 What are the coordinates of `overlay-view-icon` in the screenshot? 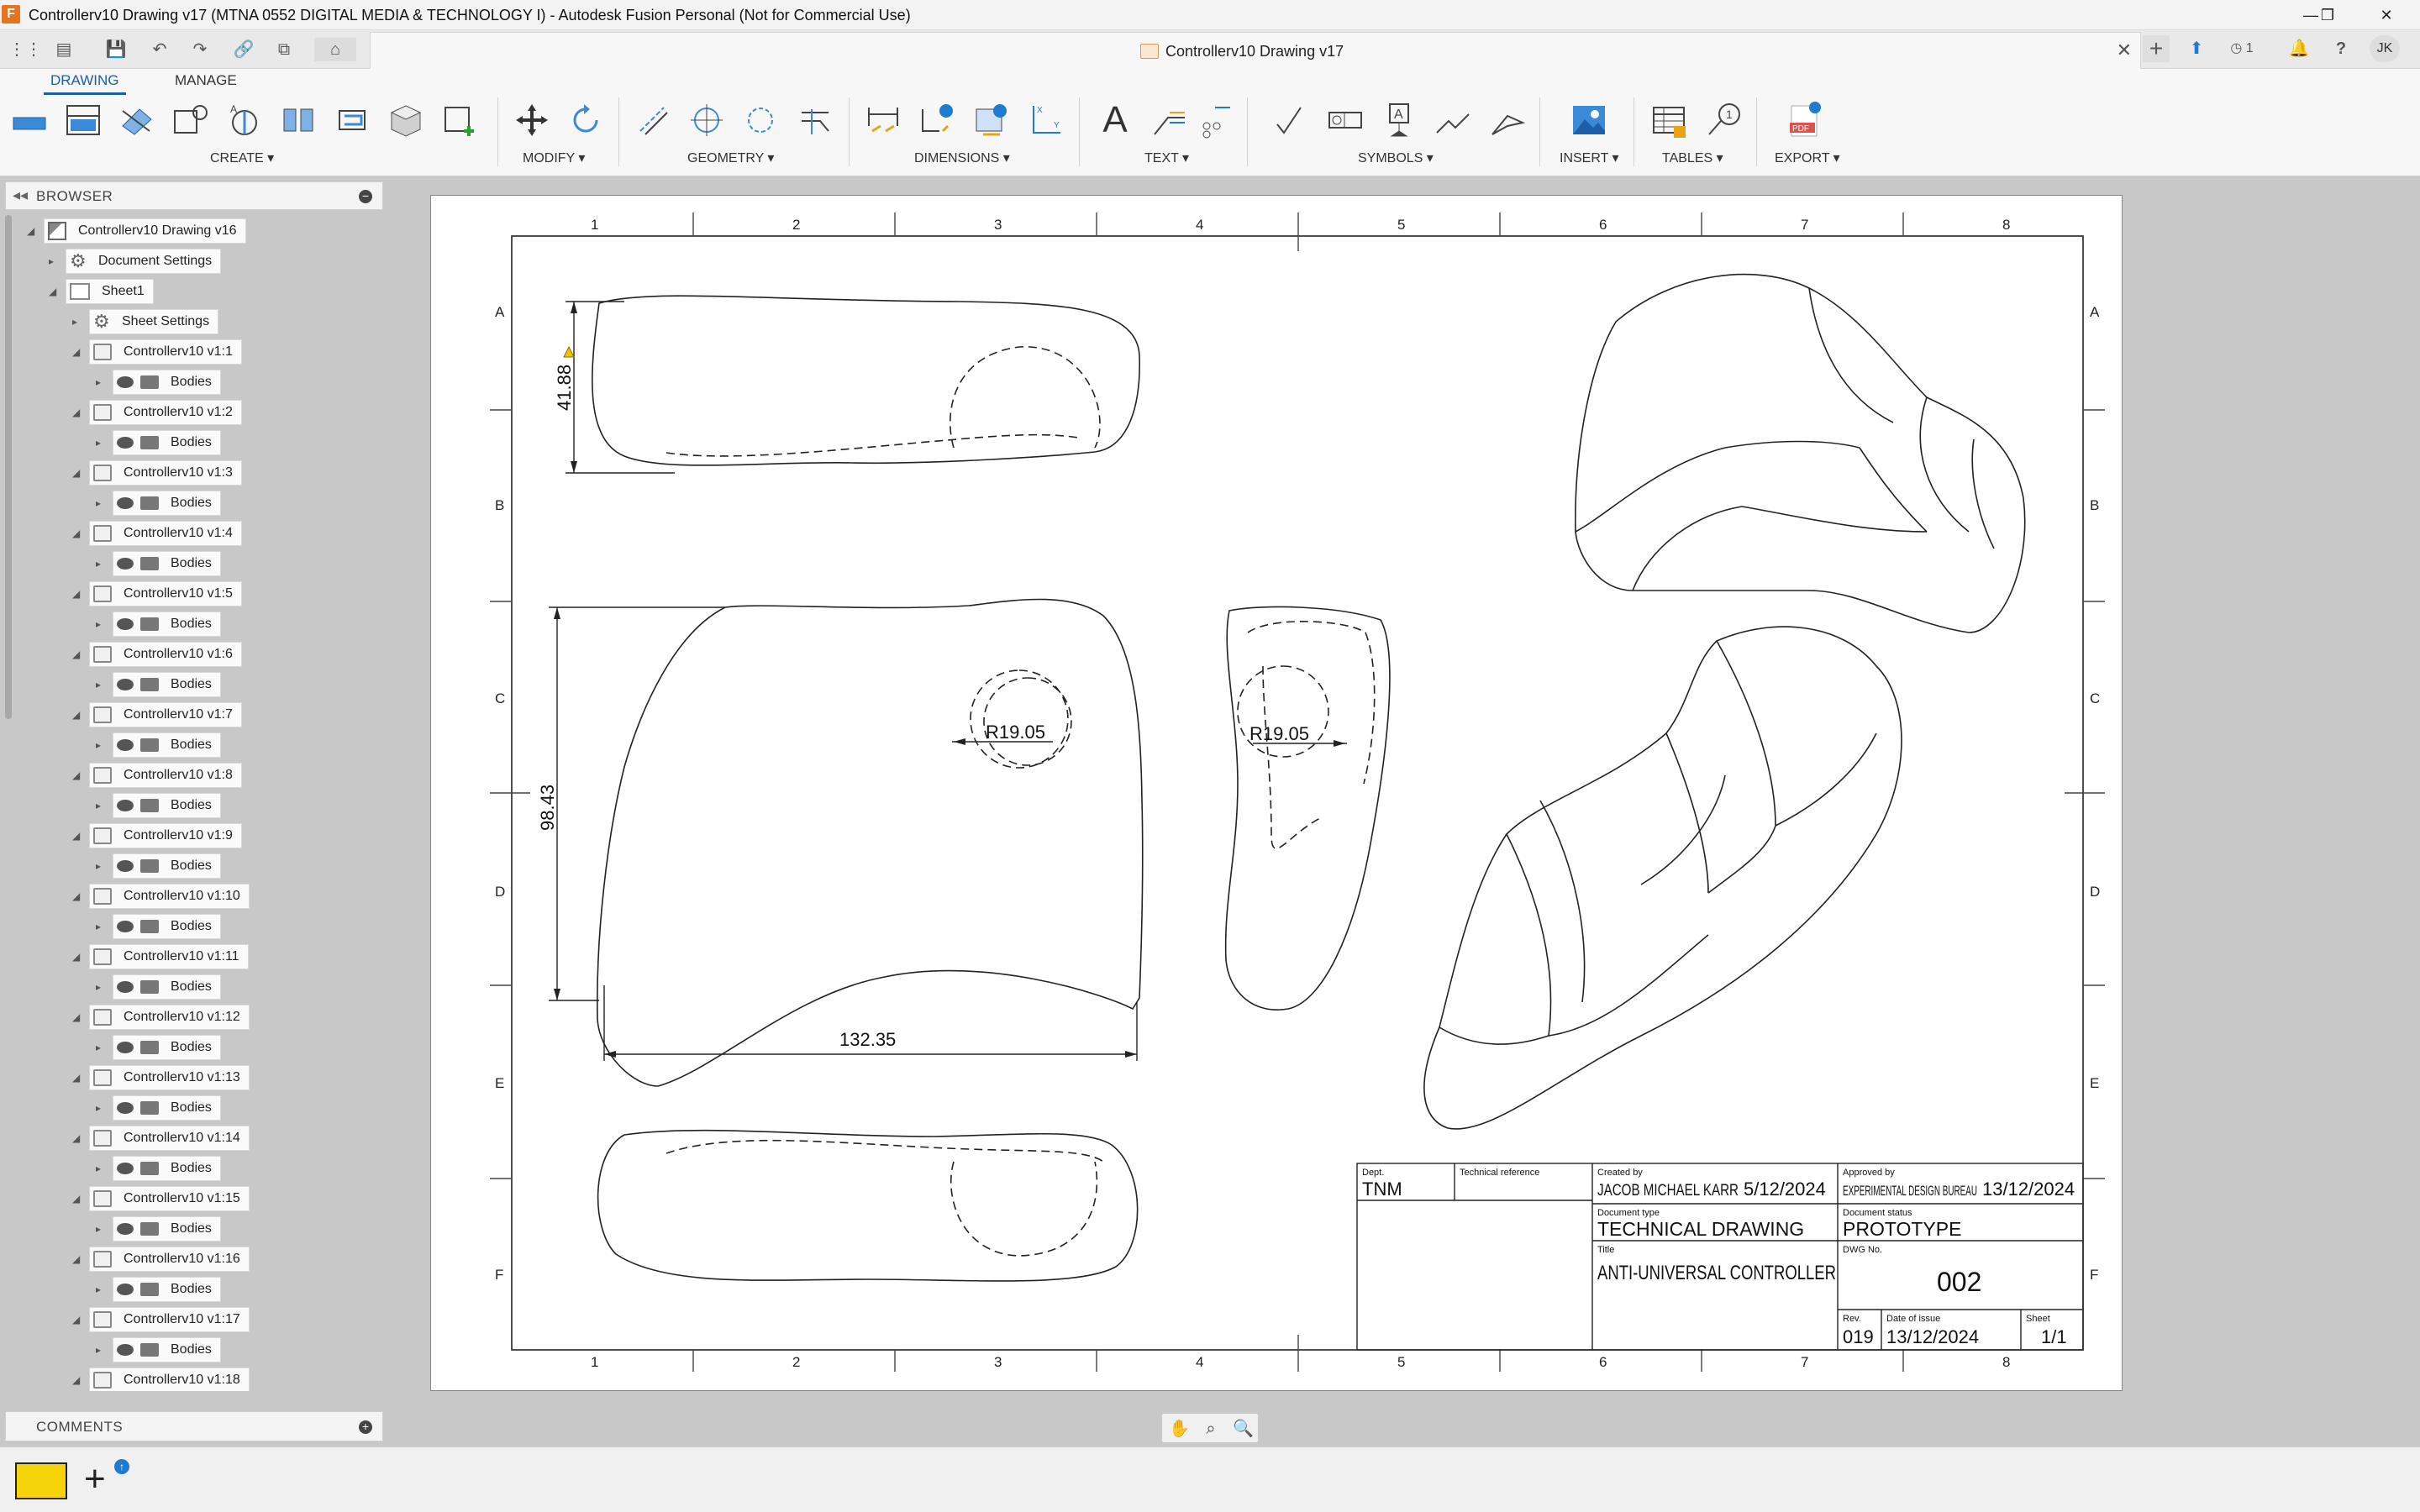 It's located at (352, 120).